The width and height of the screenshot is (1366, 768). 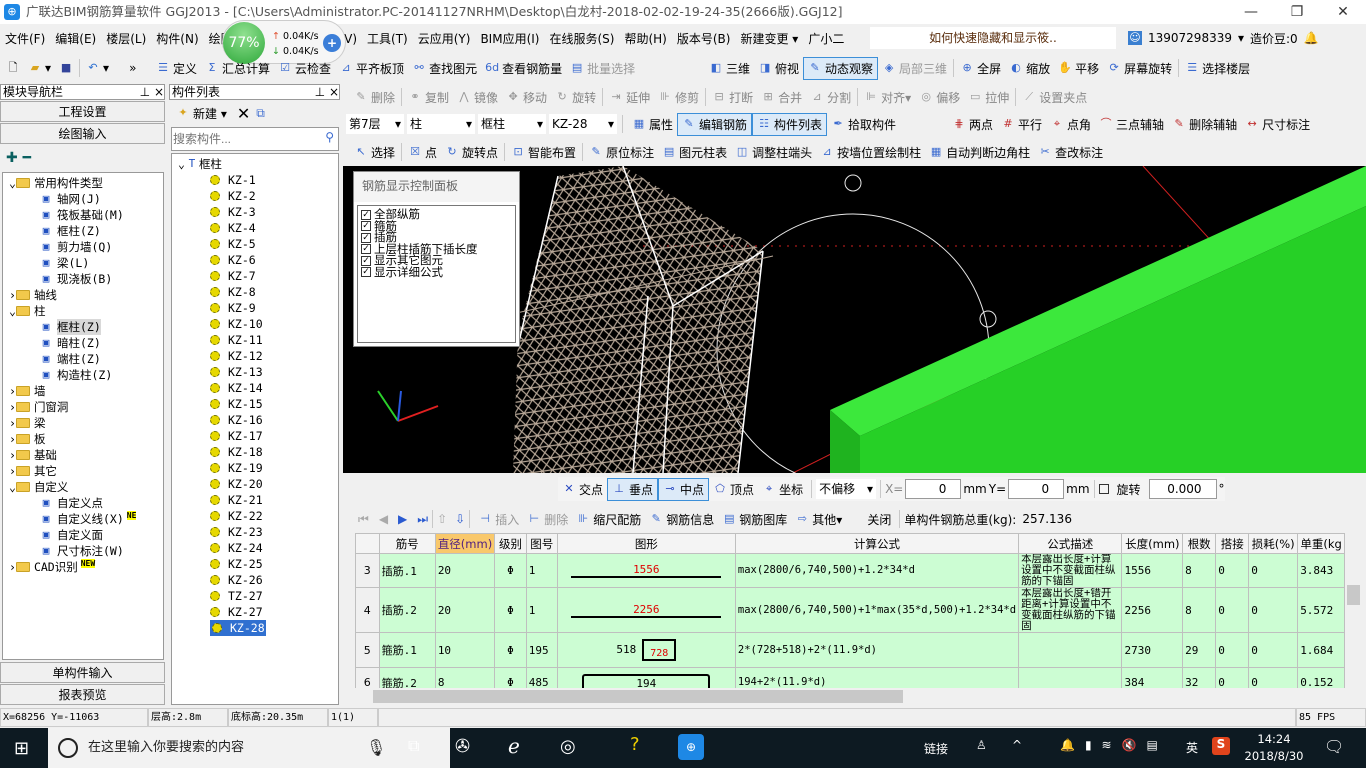 I want to click on close-button: ✕, so click(x=1343, y=12).